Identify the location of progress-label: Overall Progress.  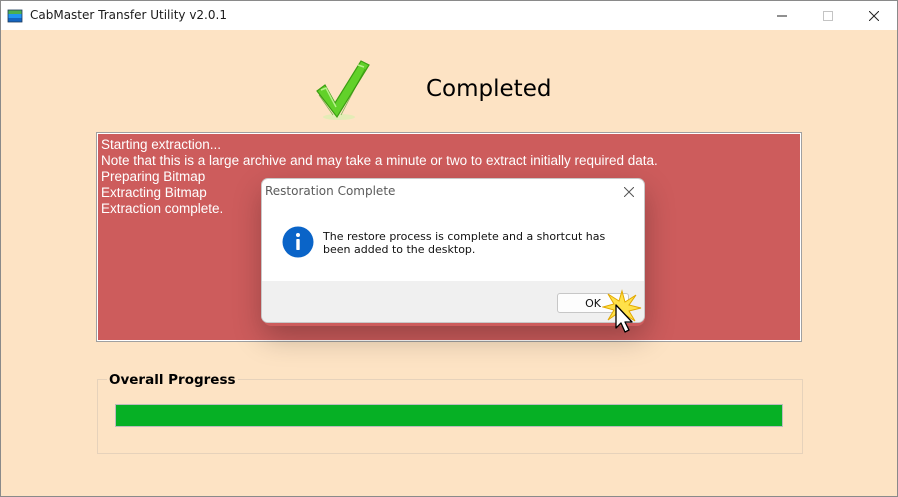
(172, 380).